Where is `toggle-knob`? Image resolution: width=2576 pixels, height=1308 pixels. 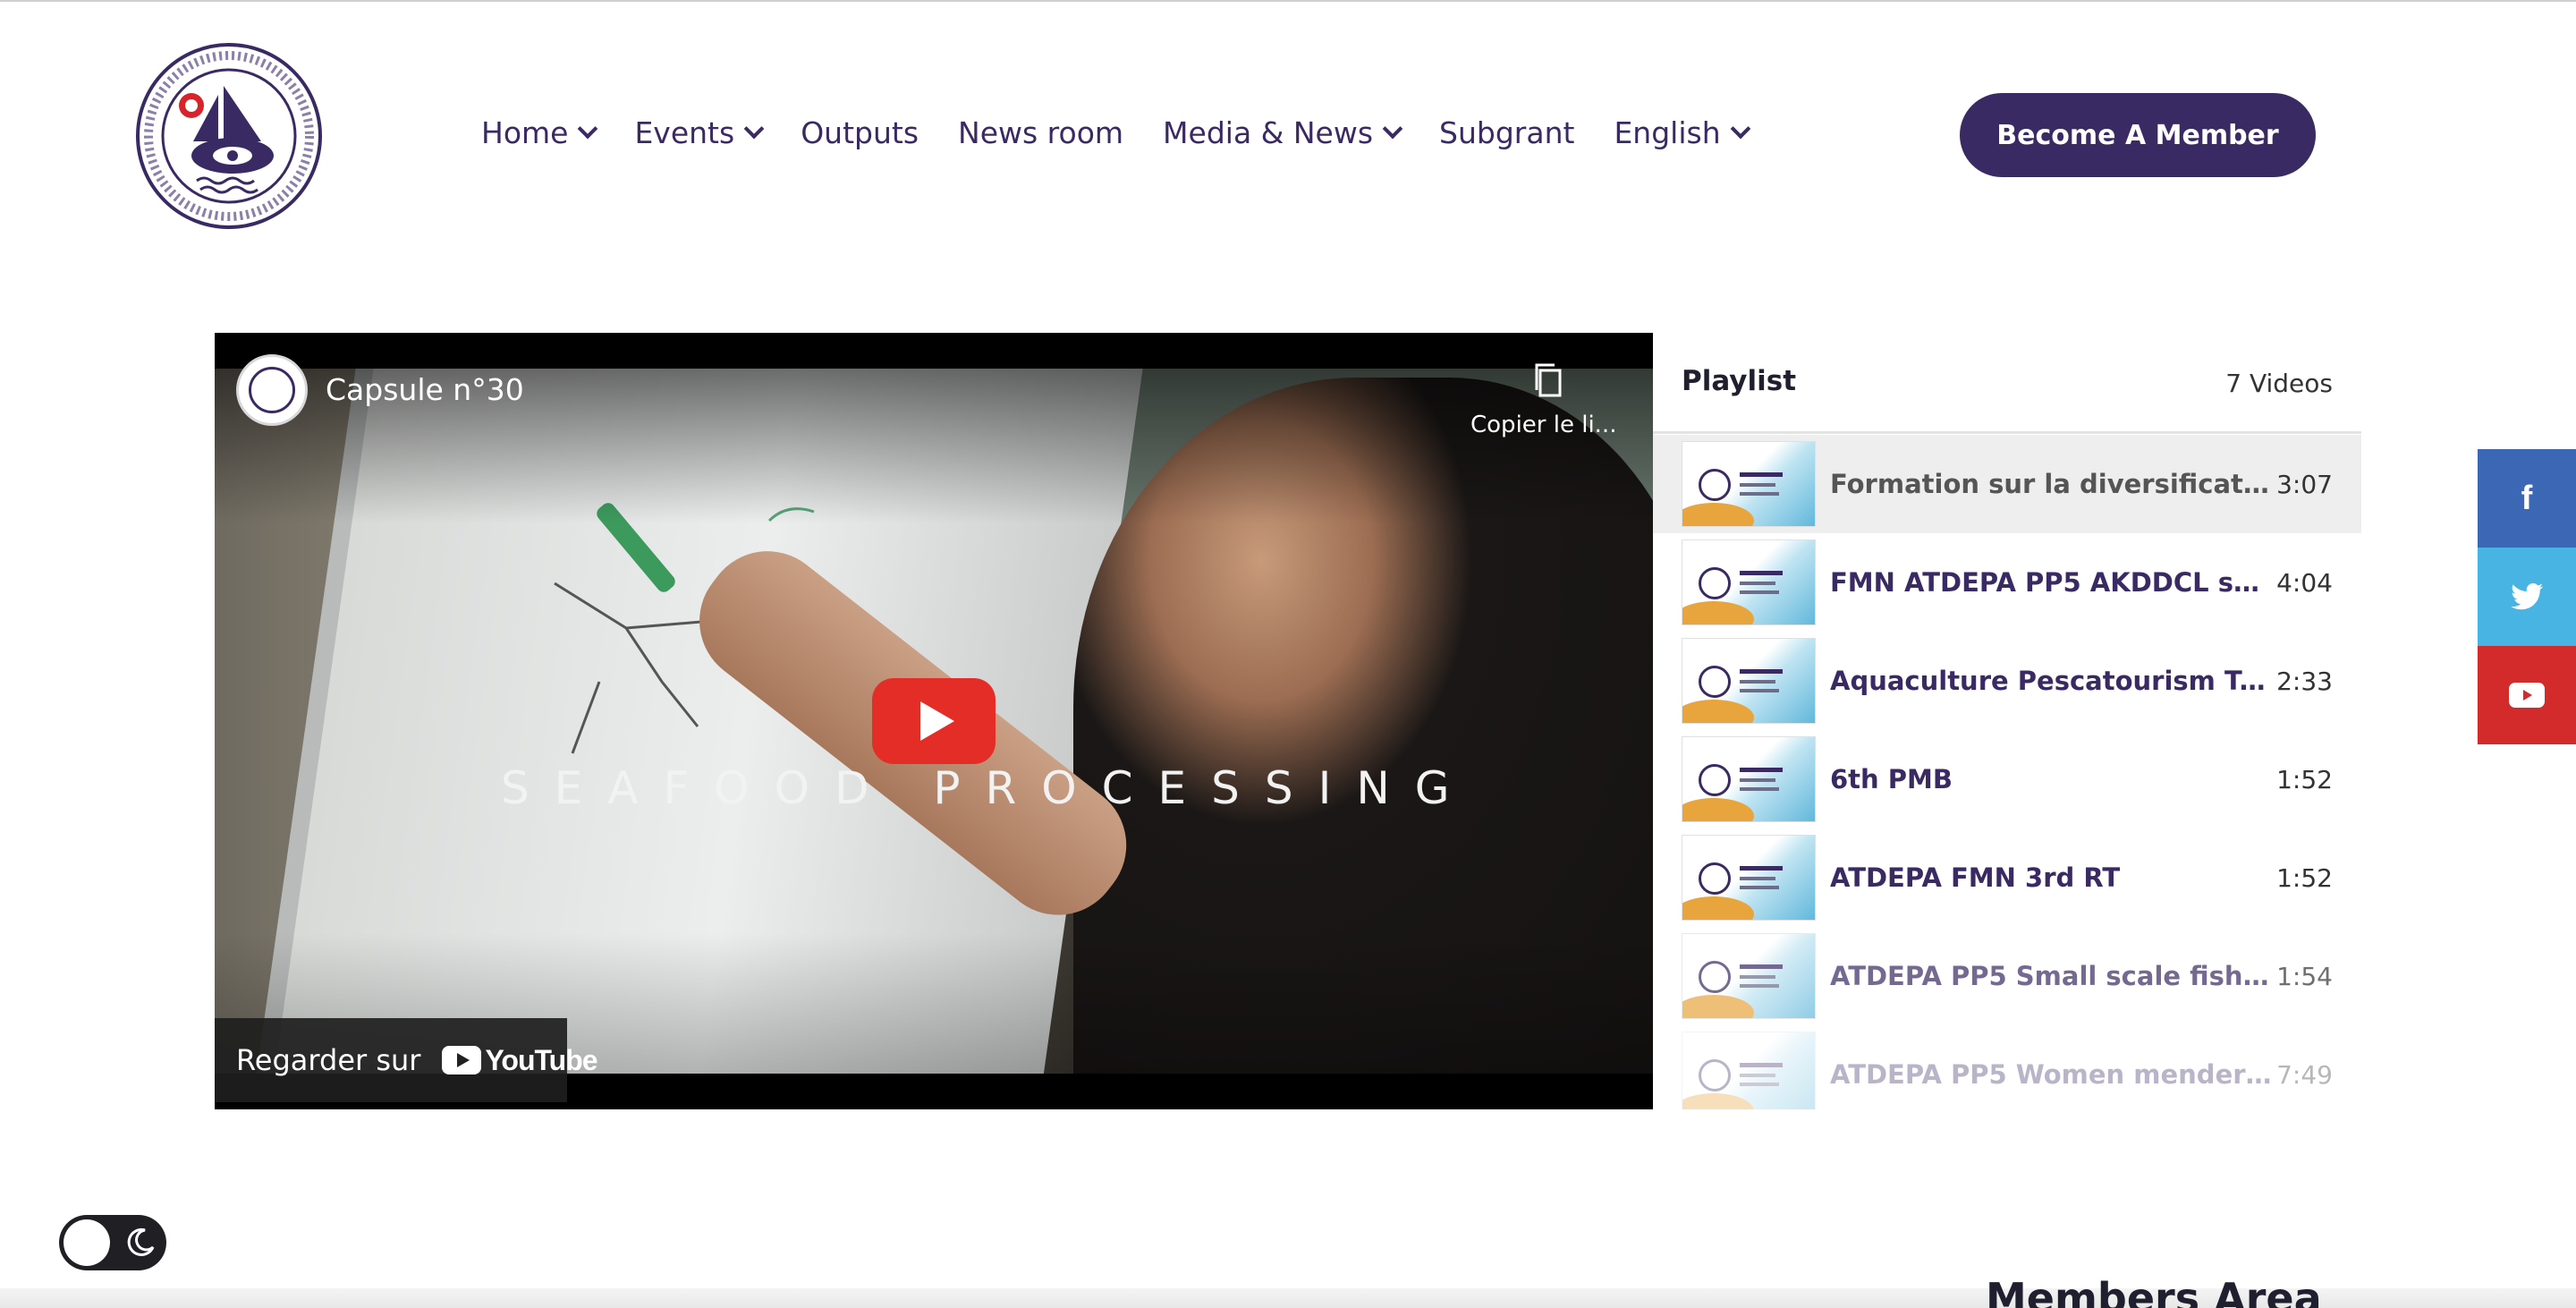 toggle-knob is located at coordinates (87, 1242).